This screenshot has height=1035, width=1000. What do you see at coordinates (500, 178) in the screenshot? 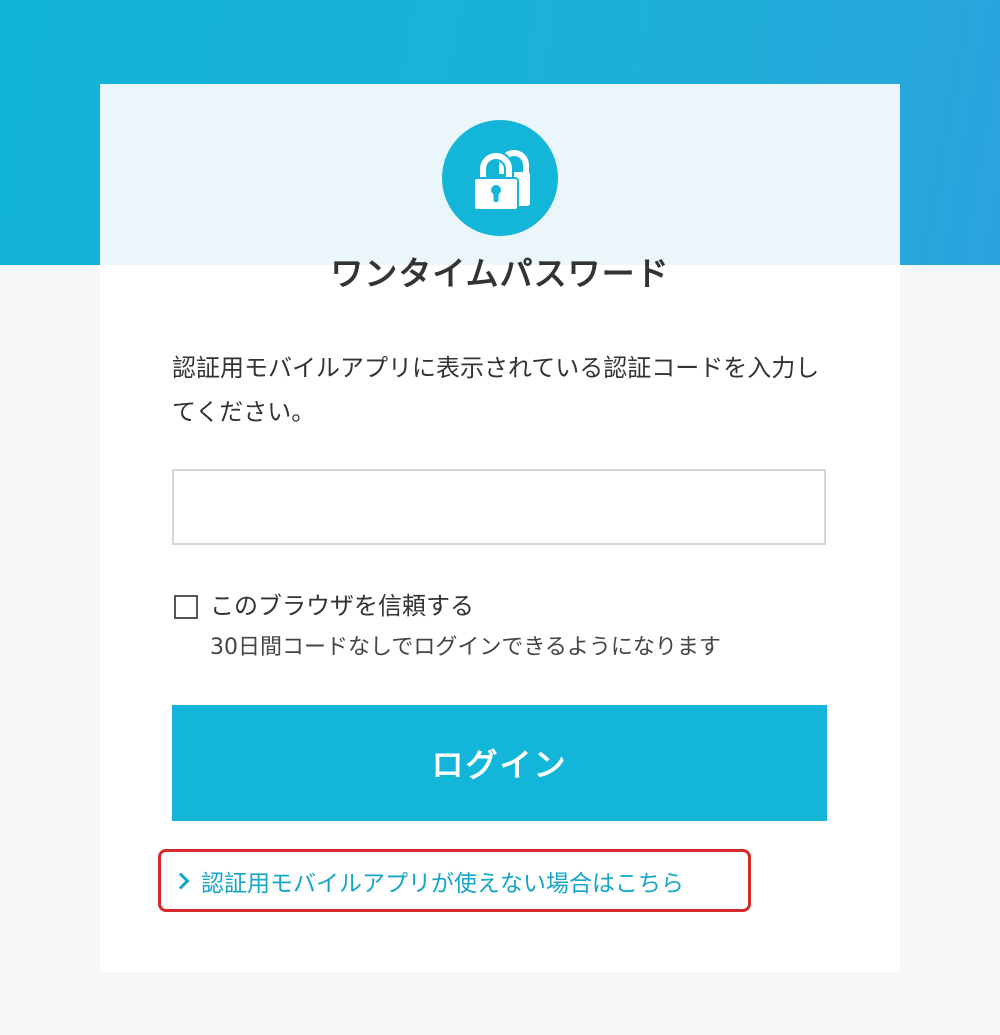
I see `padlock-icon` at bounding box center [500, 178].